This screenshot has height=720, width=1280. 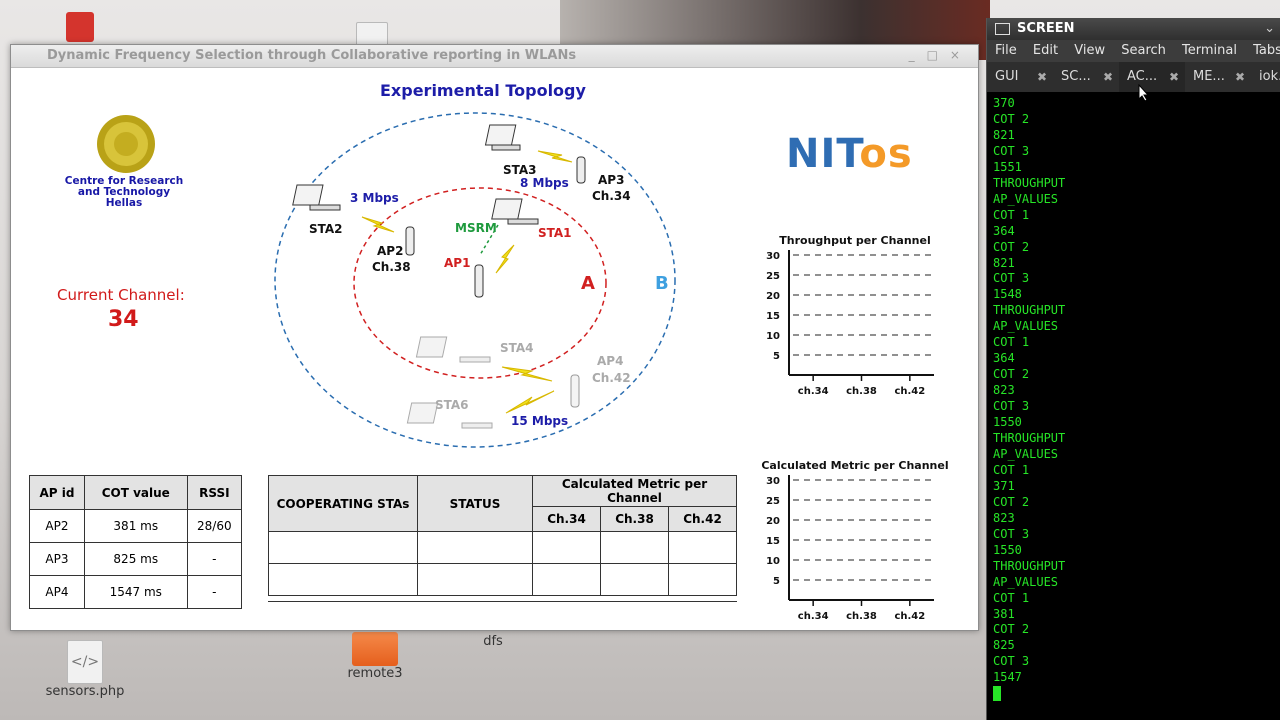 I want to click on coop-table-subheader: Ch.42, so click(x=702, y=519).